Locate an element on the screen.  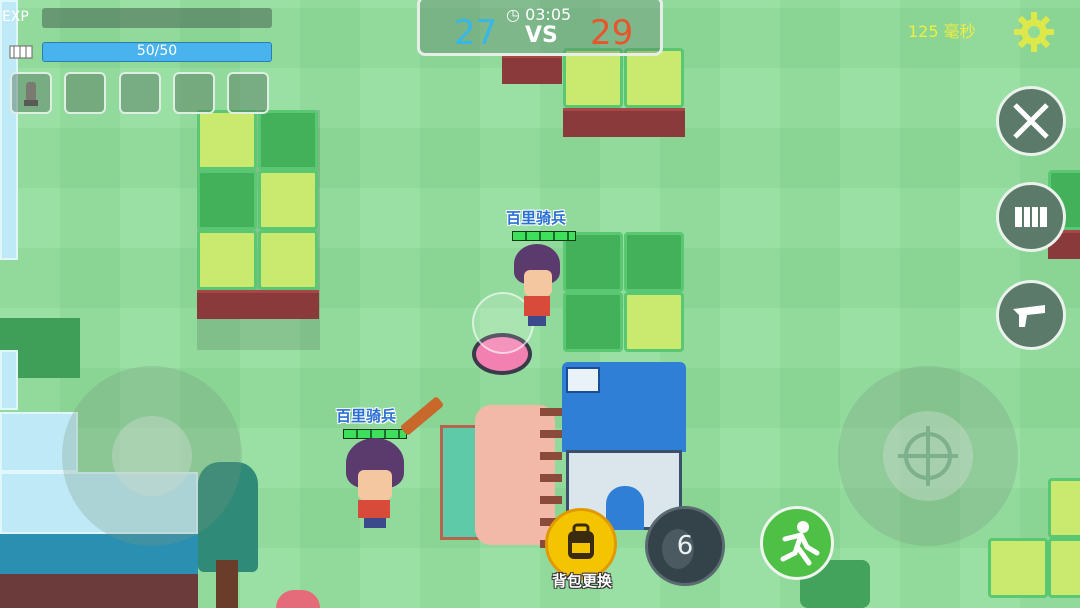
clock-icon: ◷ is located at coordinates (513, 14).